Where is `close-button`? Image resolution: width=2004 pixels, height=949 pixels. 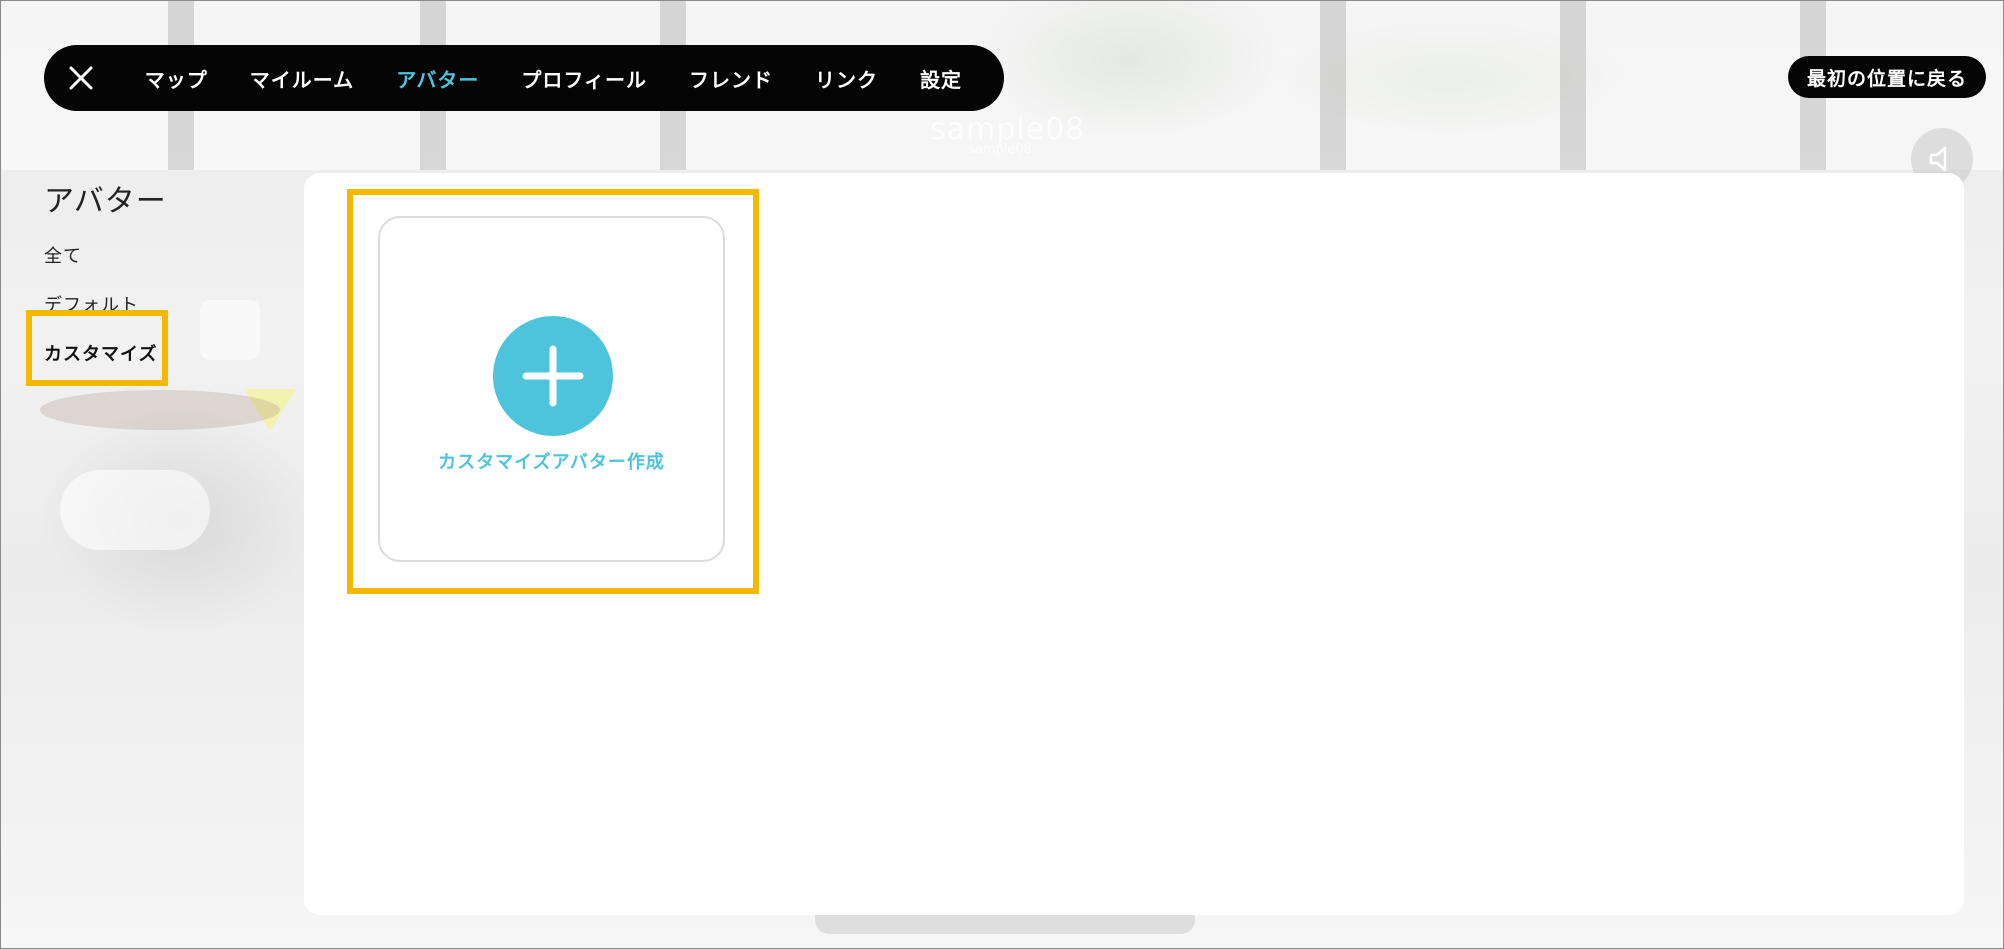
close-button is located at coordinates (81, 78).